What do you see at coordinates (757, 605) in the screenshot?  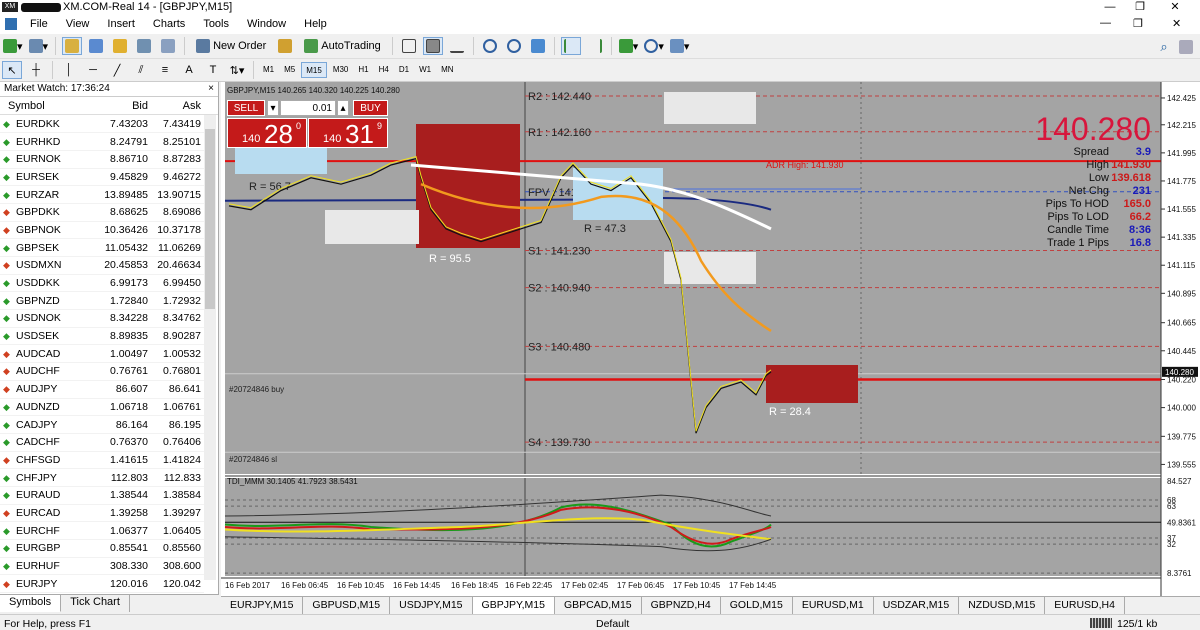 I see `chart-tab: GOLD,M15` at bounding box center [757, 605].